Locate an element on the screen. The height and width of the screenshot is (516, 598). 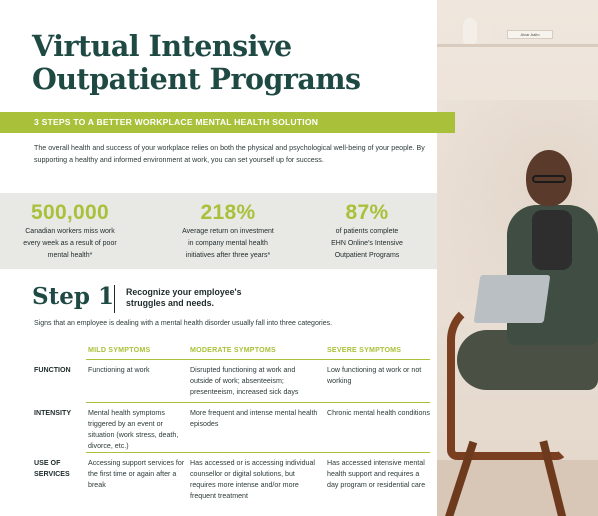
photo-glasses is located at coordinates (549, 179).